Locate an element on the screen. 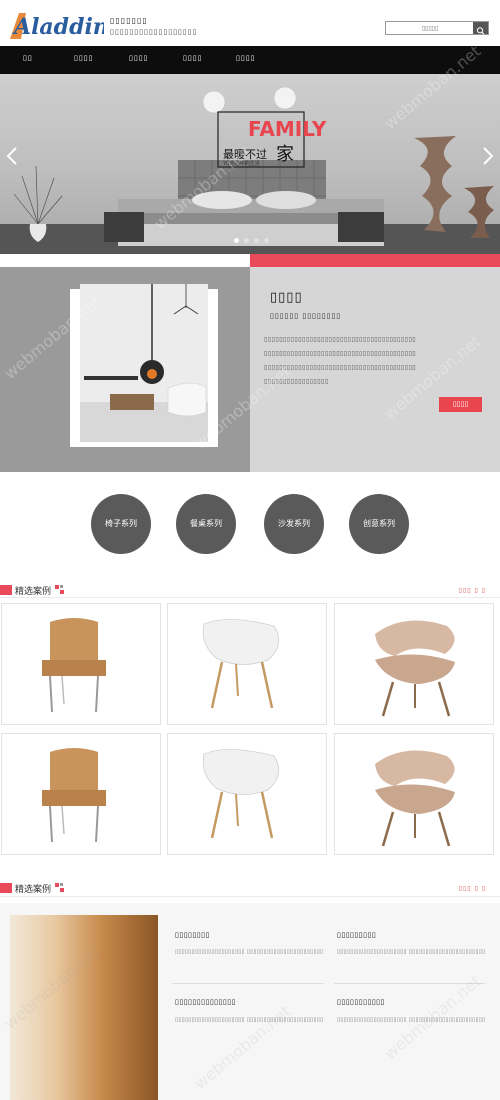 The image size is (500, 1100). site-header: Aladdin ▯▯▯▯▯▯▯ ▯▯▯▯▯▯▯▯▯▯▯▯▯▯▯▯▯▯ is located at coordinates (250, 23).